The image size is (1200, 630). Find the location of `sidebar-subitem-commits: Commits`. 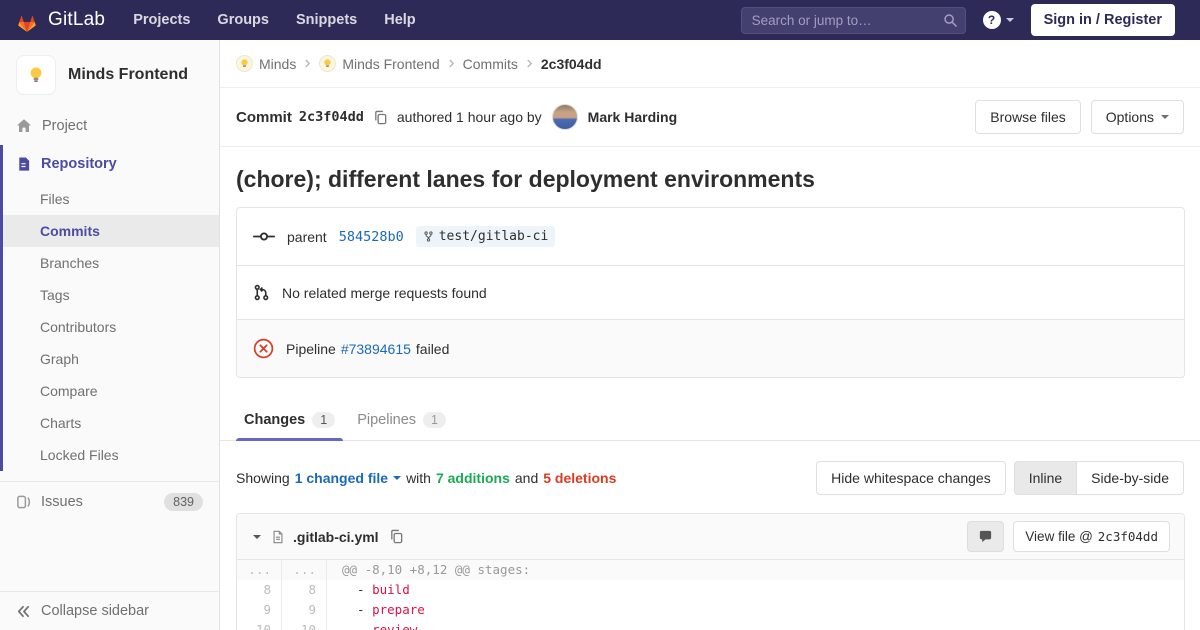

sidebar-subitem-commits: Commits is located at coordinates (111, 231).